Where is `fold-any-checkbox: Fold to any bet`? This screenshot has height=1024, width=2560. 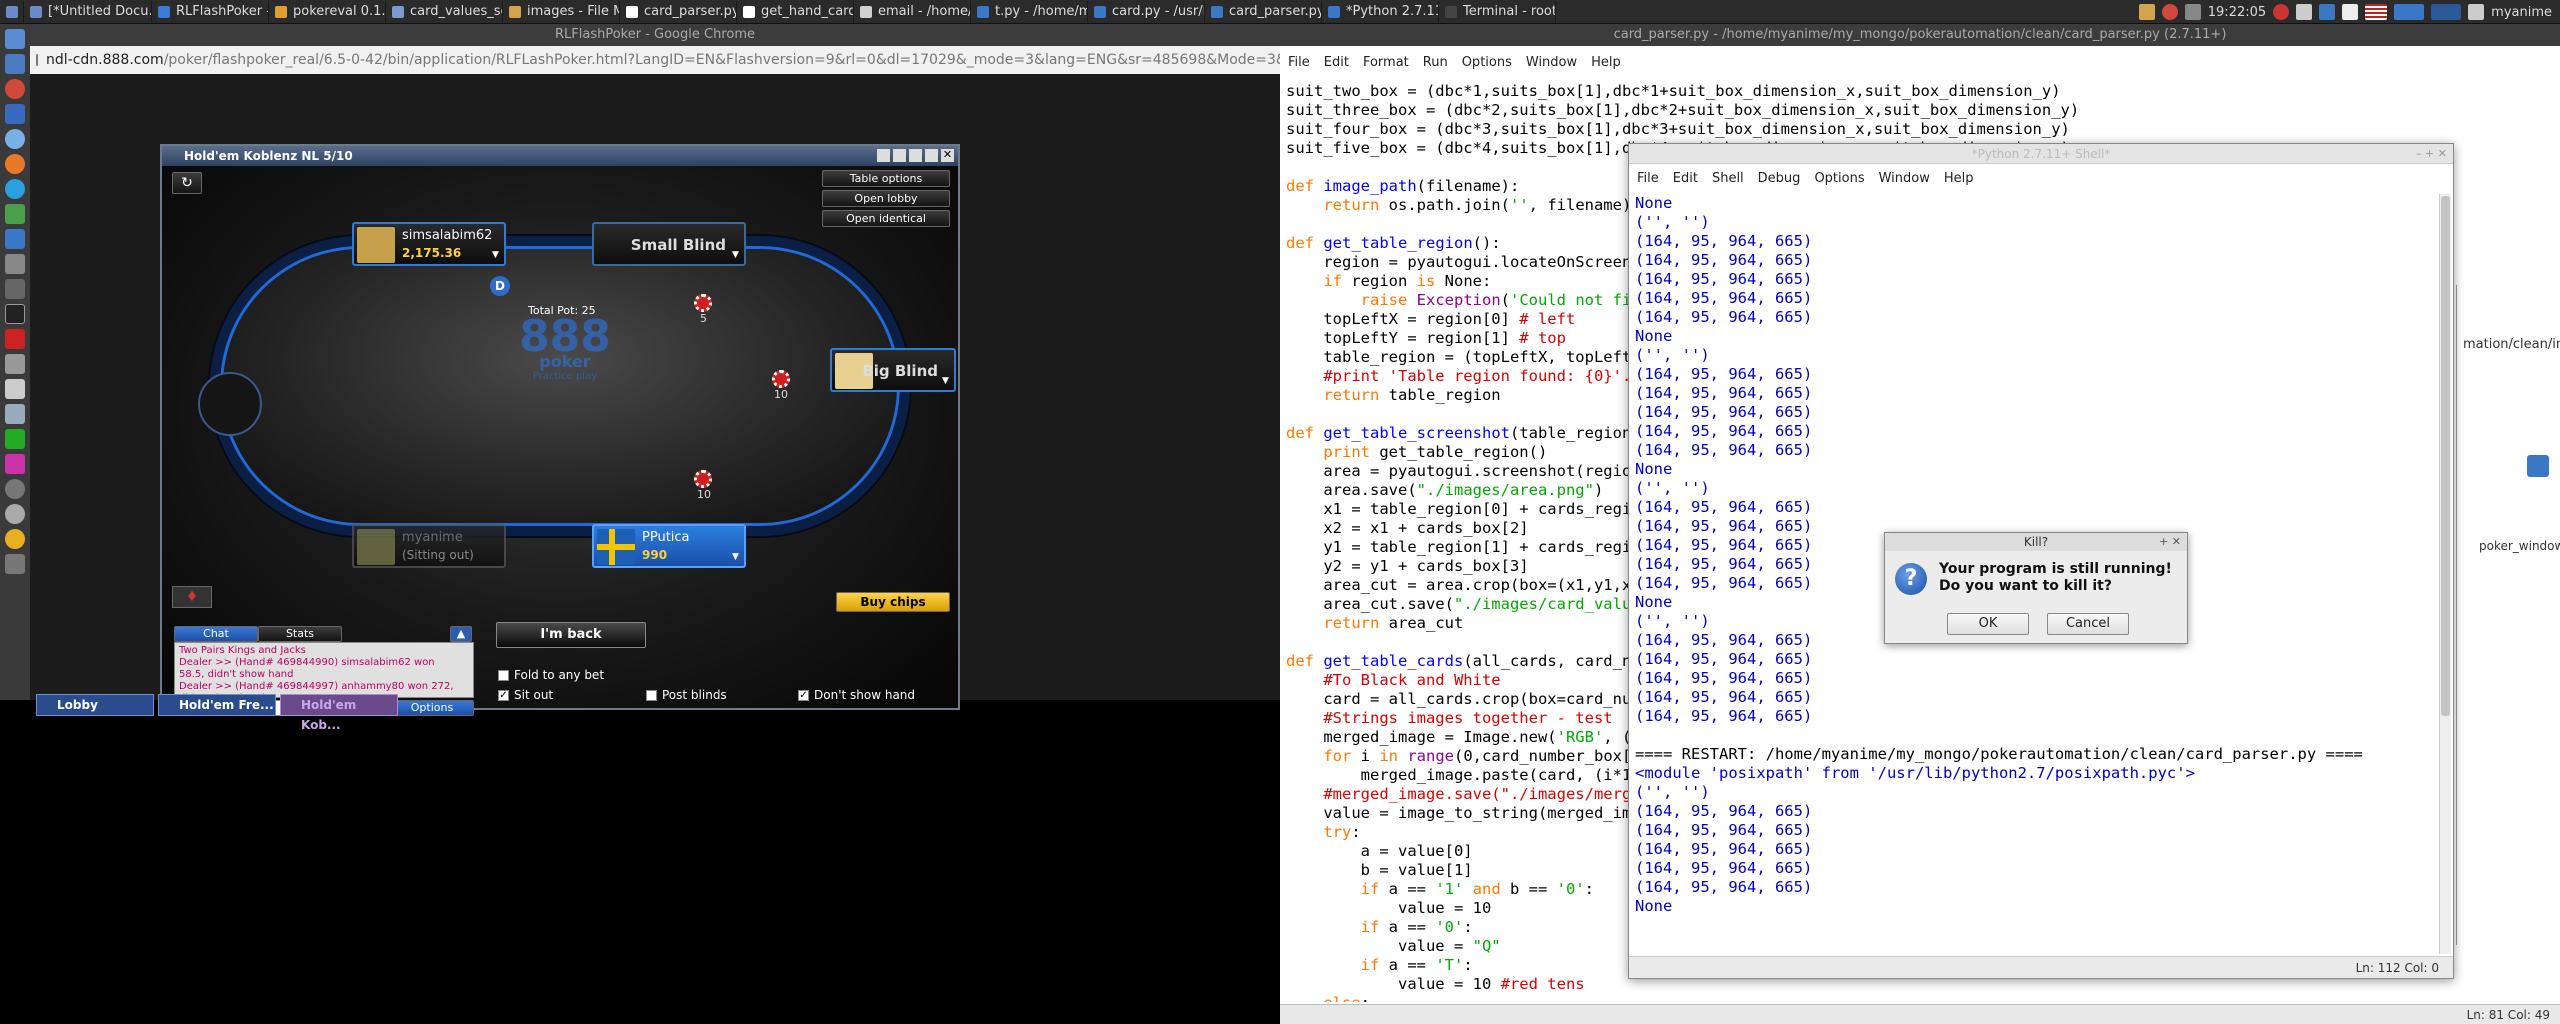
fold-any-checkbox: Fold to any bet is located at coordinates (551, 675).